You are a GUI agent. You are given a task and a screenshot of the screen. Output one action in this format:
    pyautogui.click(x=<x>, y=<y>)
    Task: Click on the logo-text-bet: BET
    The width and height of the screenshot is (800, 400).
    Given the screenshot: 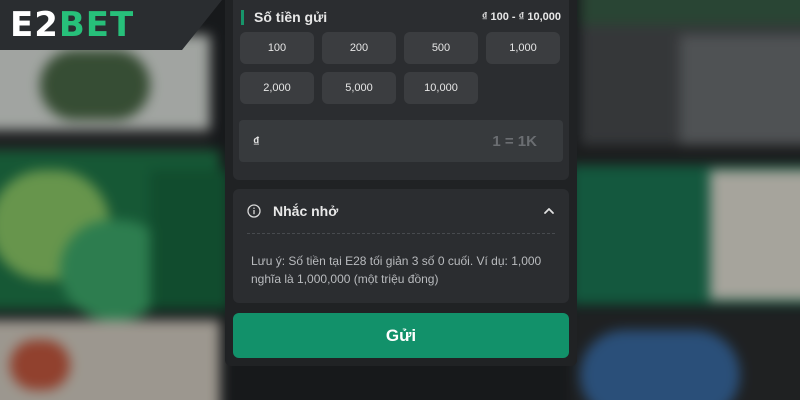 What is the action you would take?
    pyautogui.click(x=96, y=25)
    